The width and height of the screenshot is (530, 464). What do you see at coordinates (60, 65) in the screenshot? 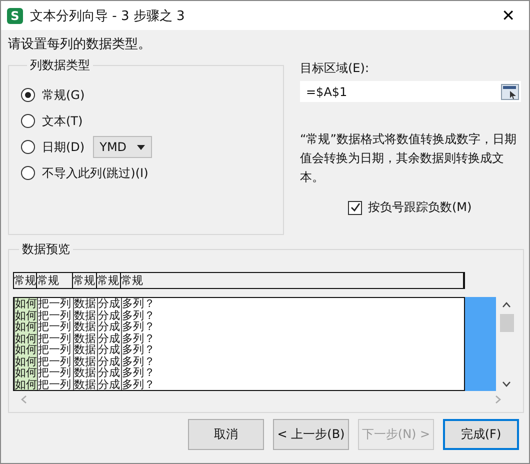
I see `group-title: 列数据类型` at bounding box center [60, 65].